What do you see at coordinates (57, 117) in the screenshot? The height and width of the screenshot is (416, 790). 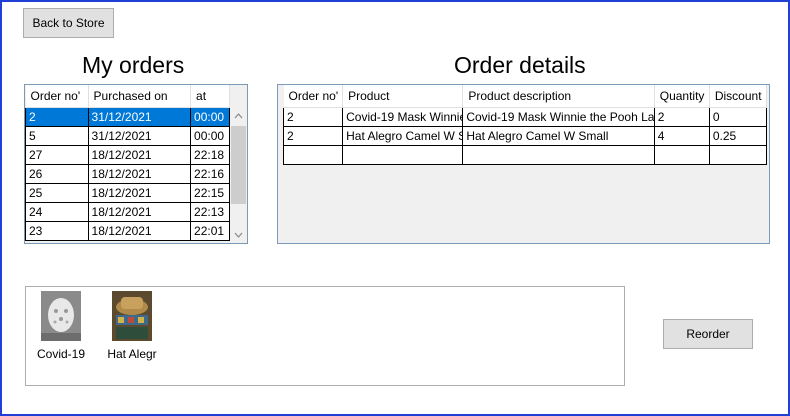 I see `orders-cell-order: 2` at bounding box center [57, 117].